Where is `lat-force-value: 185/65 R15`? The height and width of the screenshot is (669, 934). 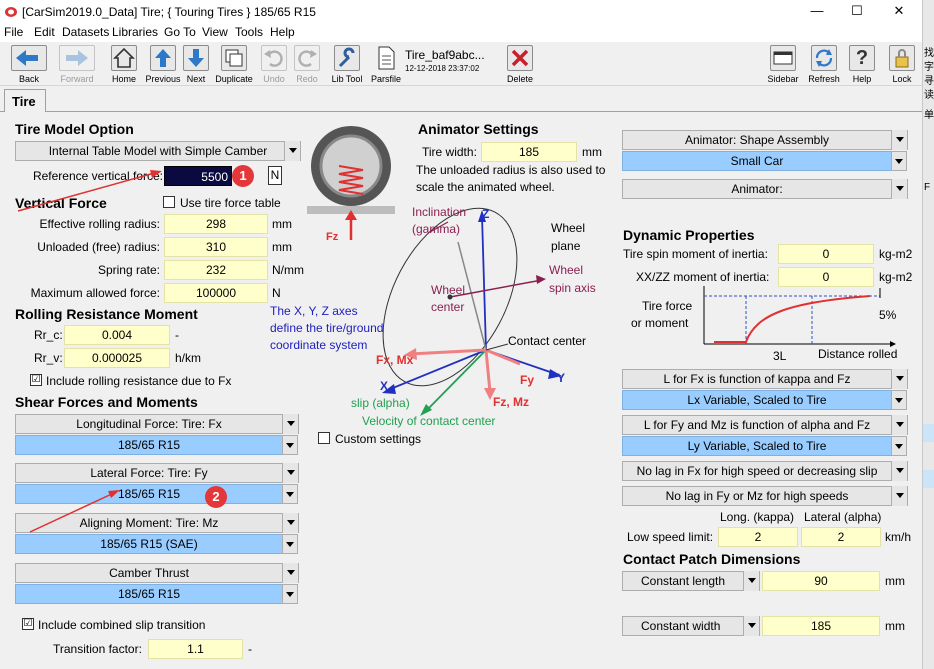 lat-force-value: 185/65 R15 is located at coordinates (156, 494).